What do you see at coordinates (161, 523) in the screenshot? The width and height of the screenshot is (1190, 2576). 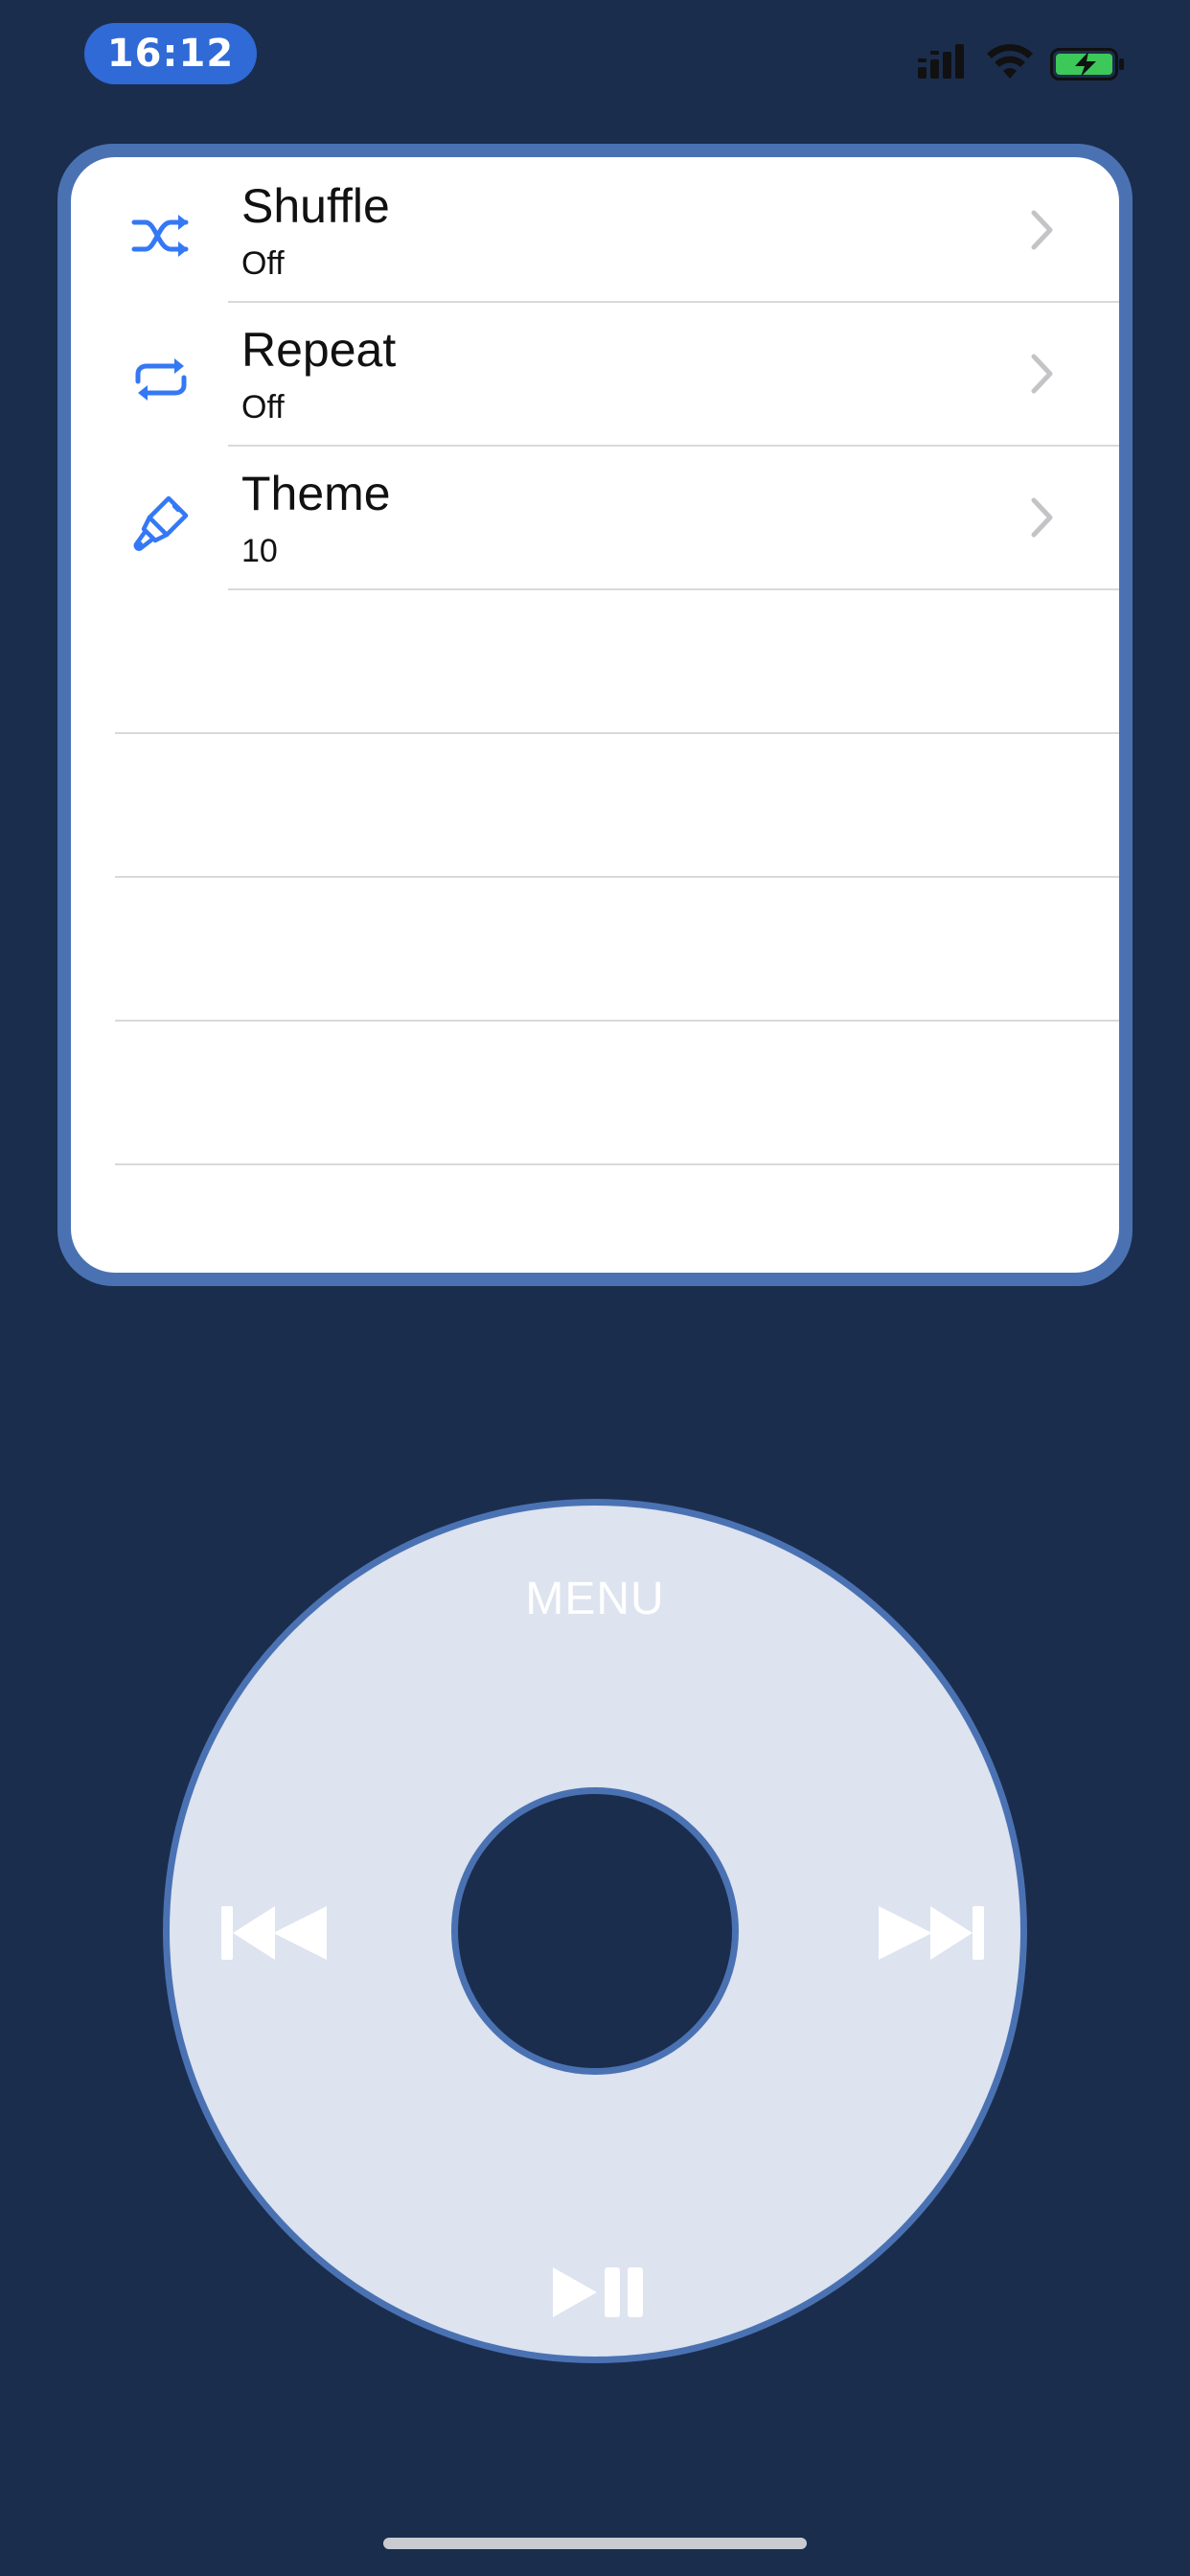 I see `paintbrush-icon` at bounding box center [161, 523].